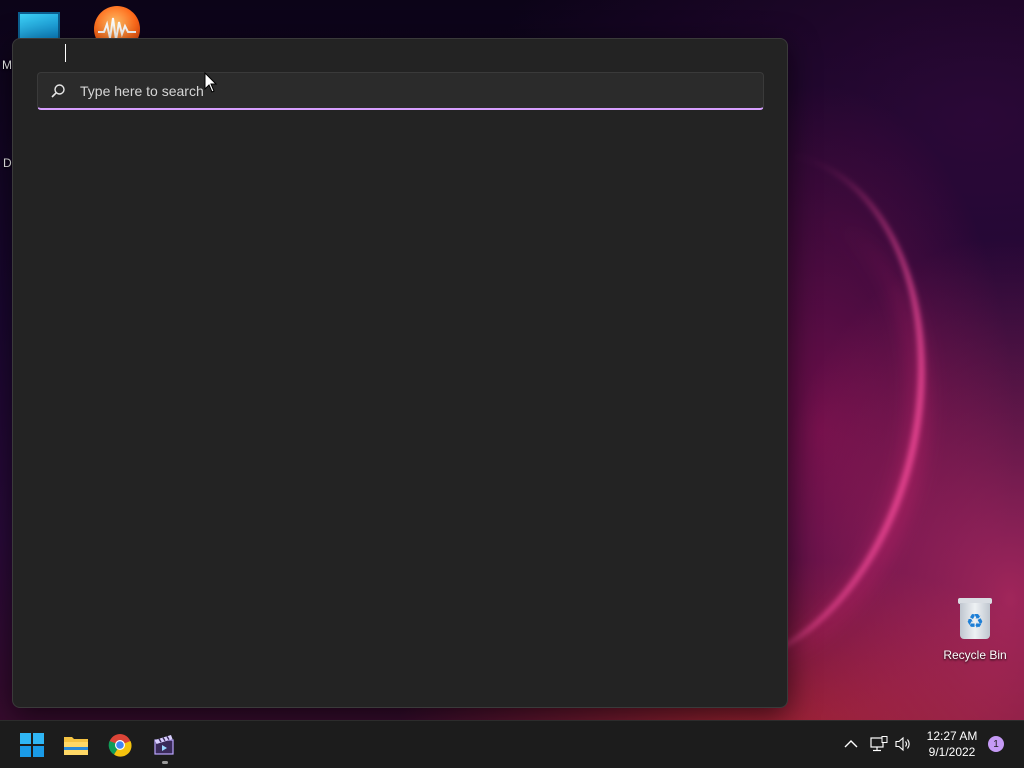 This screenshot has width=1024, height=768. I want to click on volume-icon, so click(902, 744).